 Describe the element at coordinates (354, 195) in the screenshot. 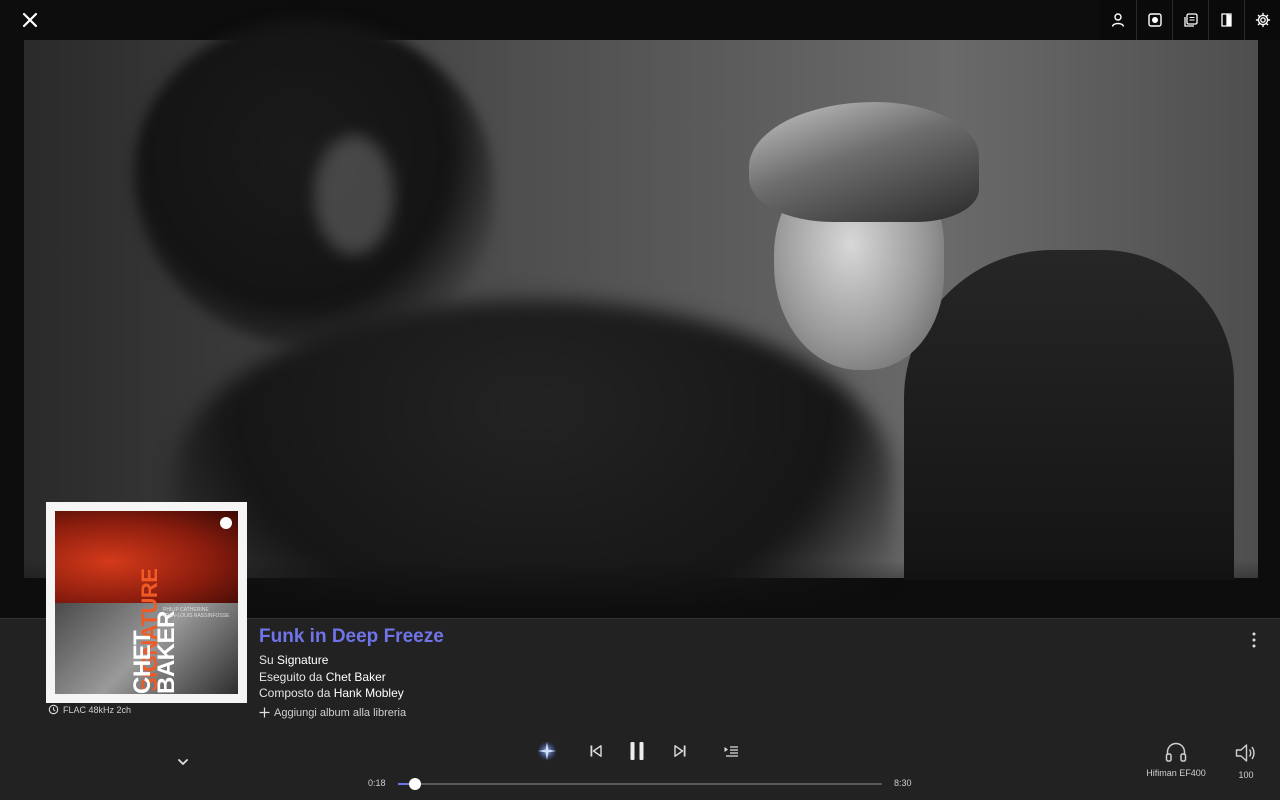

I see `photo-ear` at that location.